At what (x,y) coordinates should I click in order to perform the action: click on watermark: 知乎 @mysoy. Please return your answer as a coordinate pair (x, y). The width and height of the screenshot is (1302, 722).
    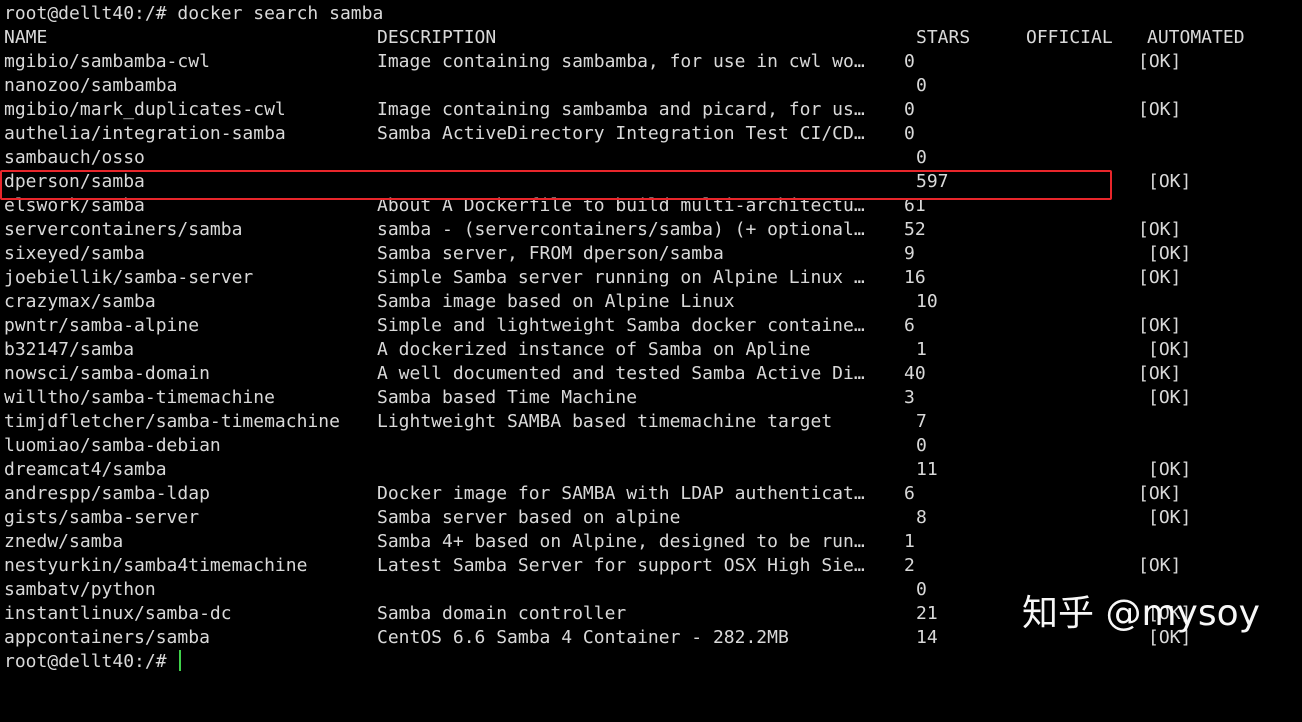
    Looking at the image, I should click on (1141, 613).